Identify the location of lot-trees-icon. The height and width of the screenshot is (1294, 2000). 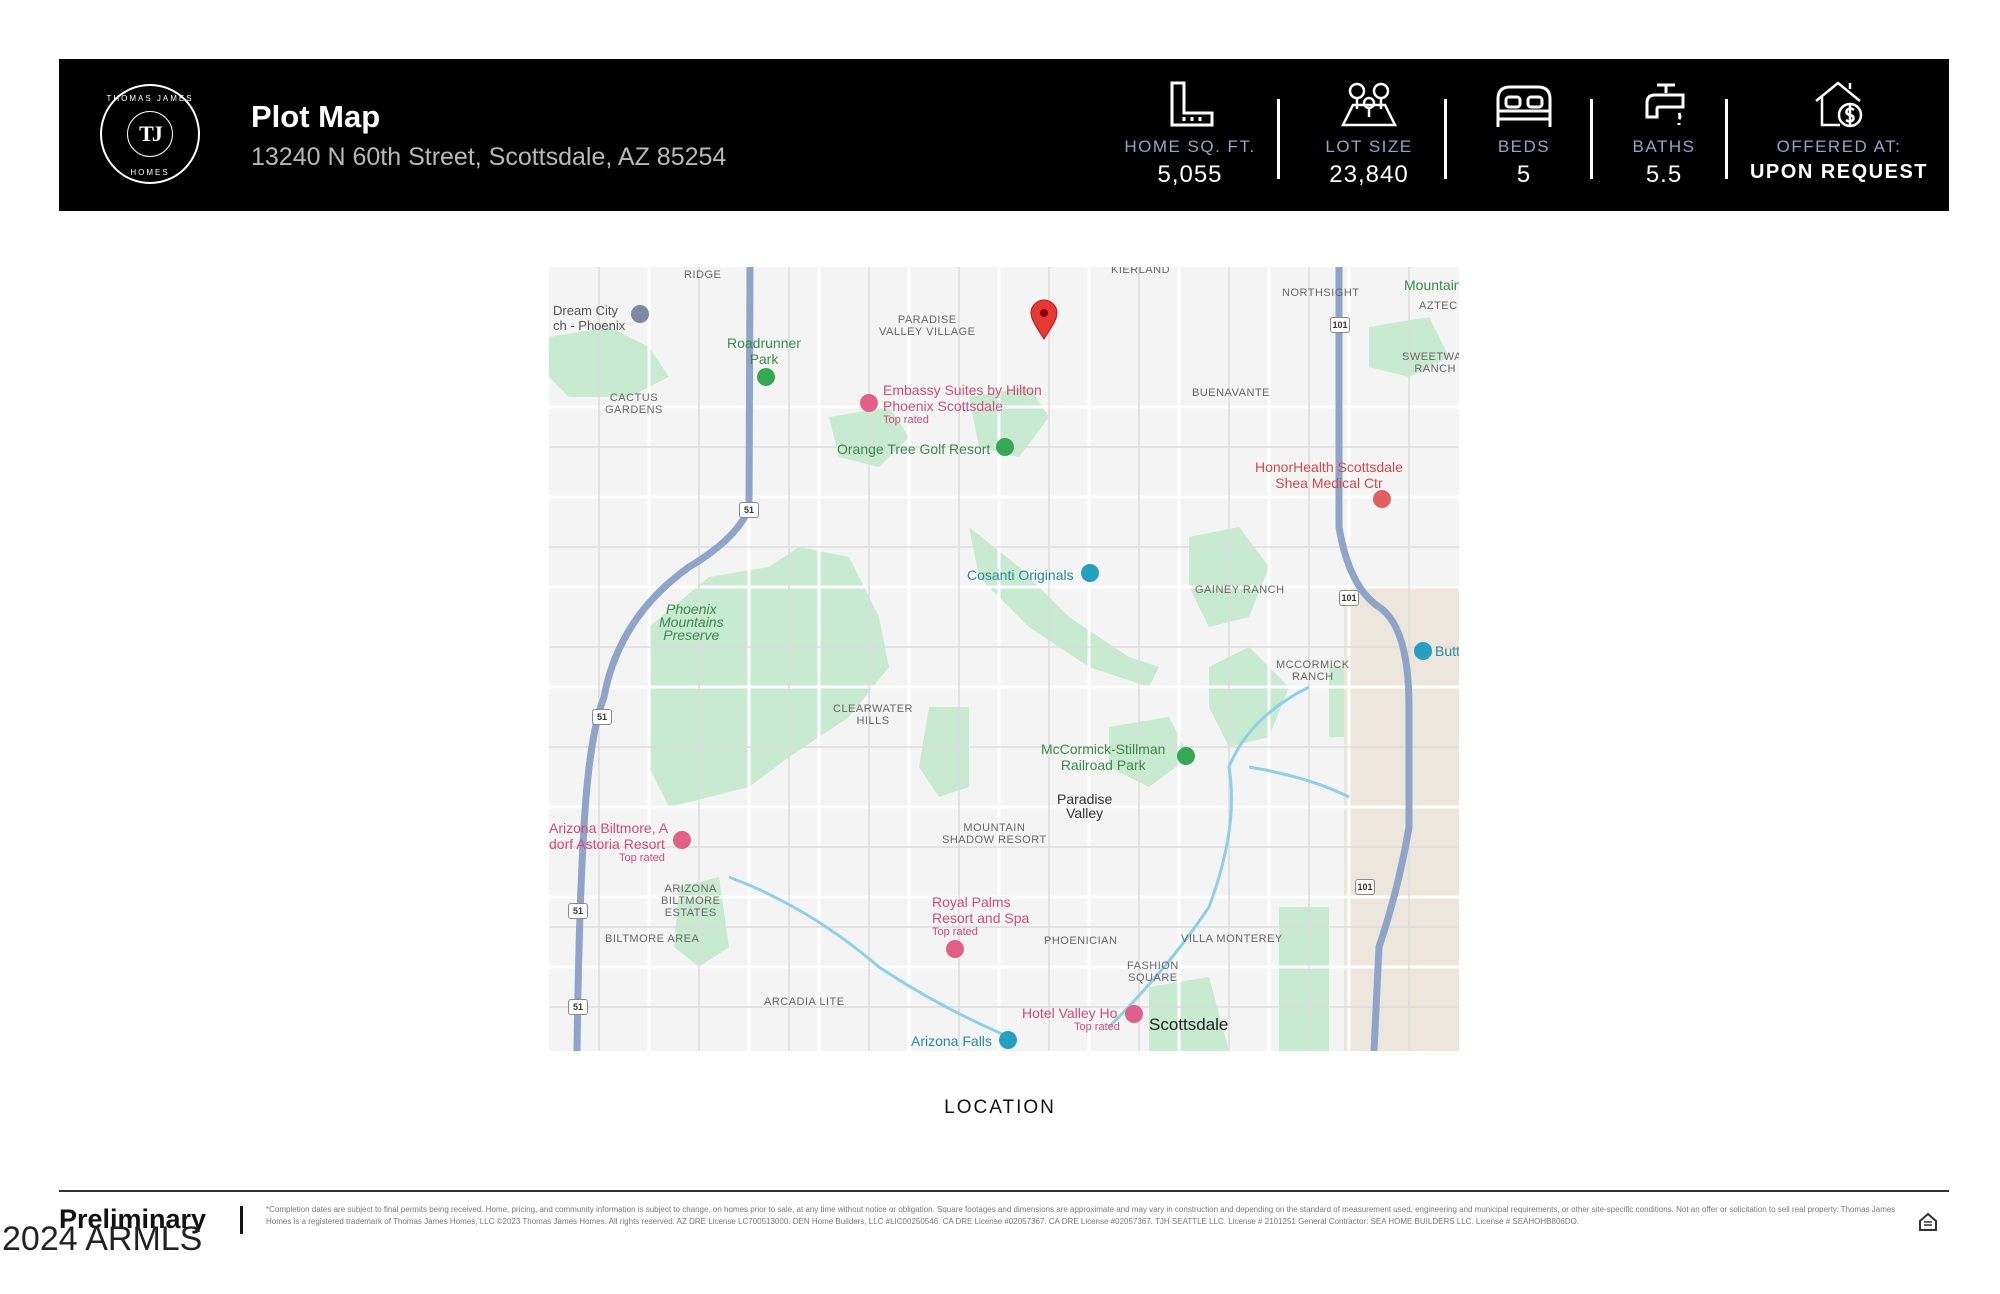
(1369, 104).